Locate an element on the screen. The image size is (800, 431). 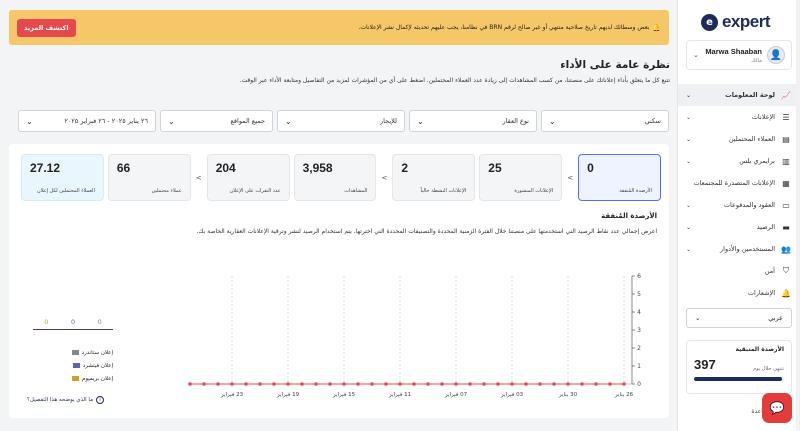
brand-logo: e expert is located at coordinates (735, 22).